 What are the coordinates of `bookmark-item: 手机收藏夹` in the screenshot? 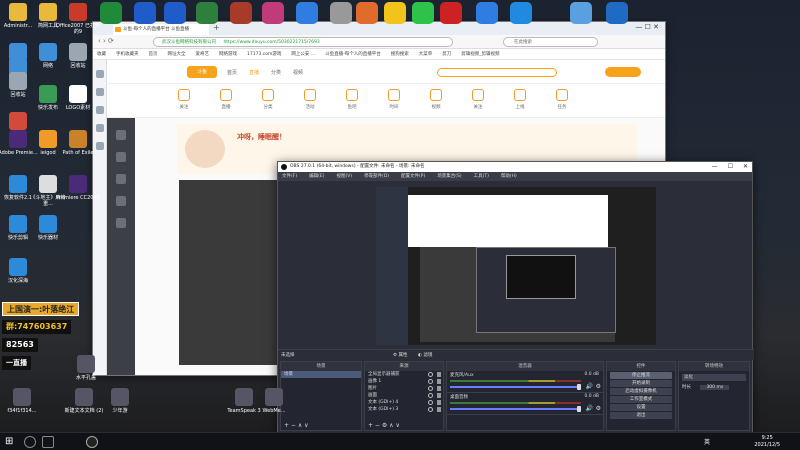 It's located at (127, 54).